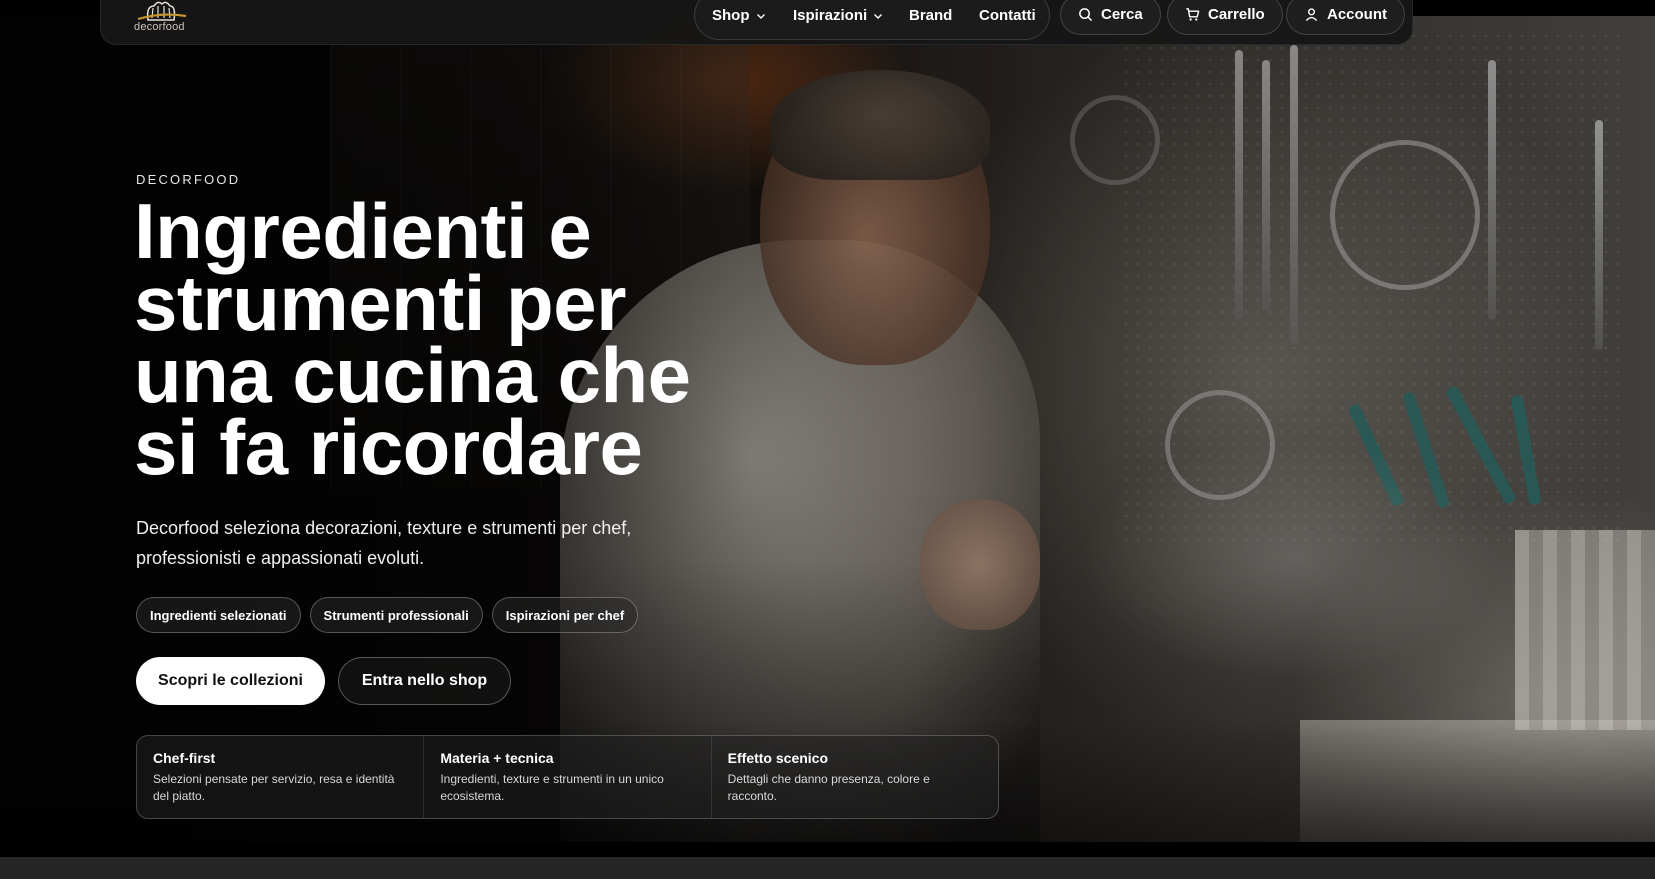 The image size is (1655, 879). I want to click on search-button: Cerca, so click(1110, 17).